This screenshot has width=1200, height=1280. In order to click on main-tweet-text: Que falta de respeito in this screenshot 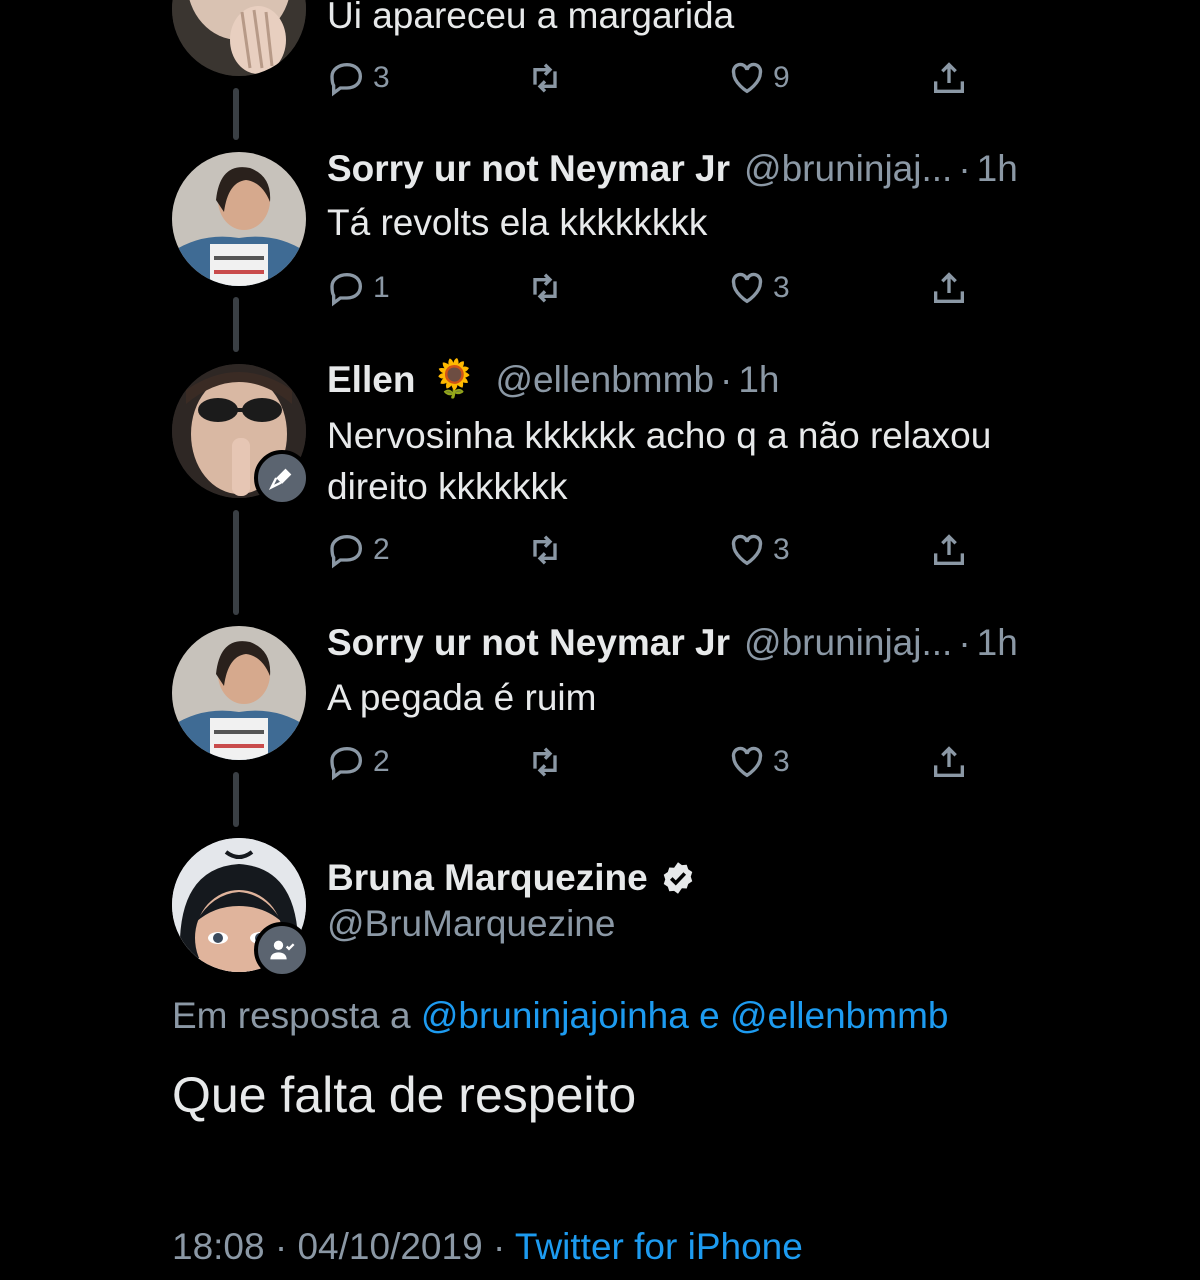, I will do `click(404, 1095)`.